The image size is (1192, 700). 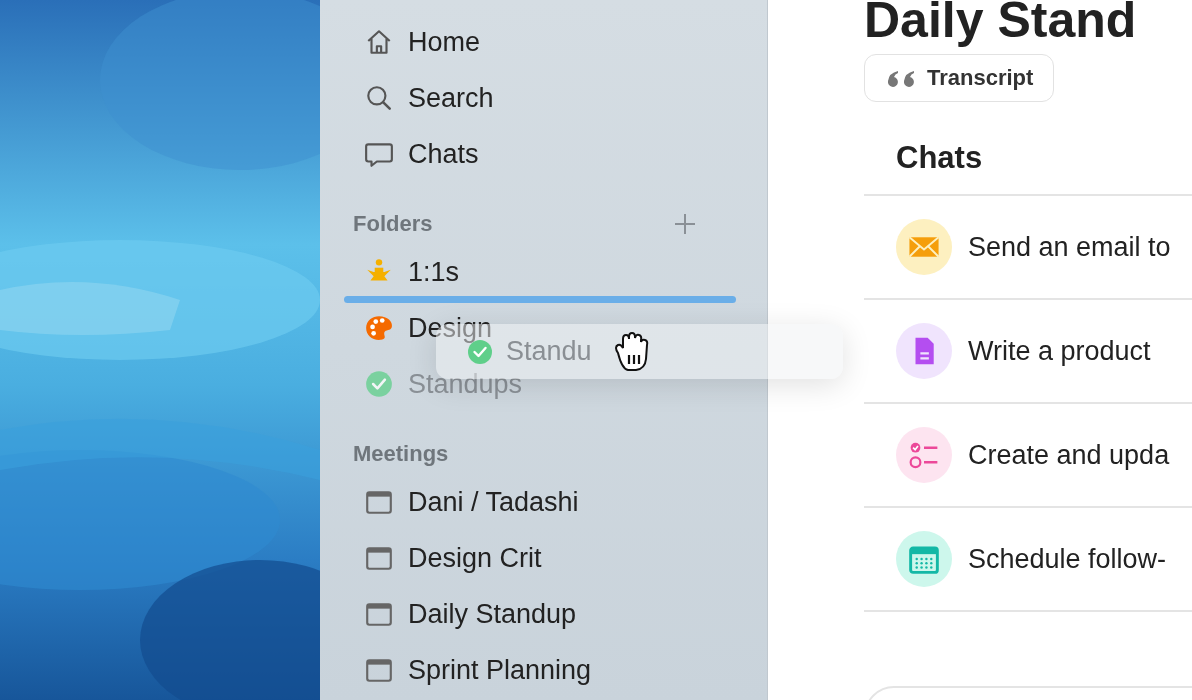 I want to click on meeting-item: Sprint Planning, so click(x=468, y=670).